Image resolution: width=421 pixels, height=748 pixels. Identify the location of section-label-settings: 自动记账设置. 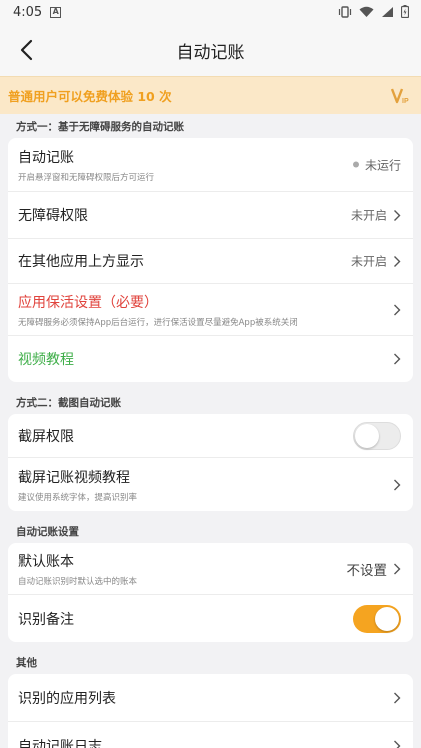
(47, 531).